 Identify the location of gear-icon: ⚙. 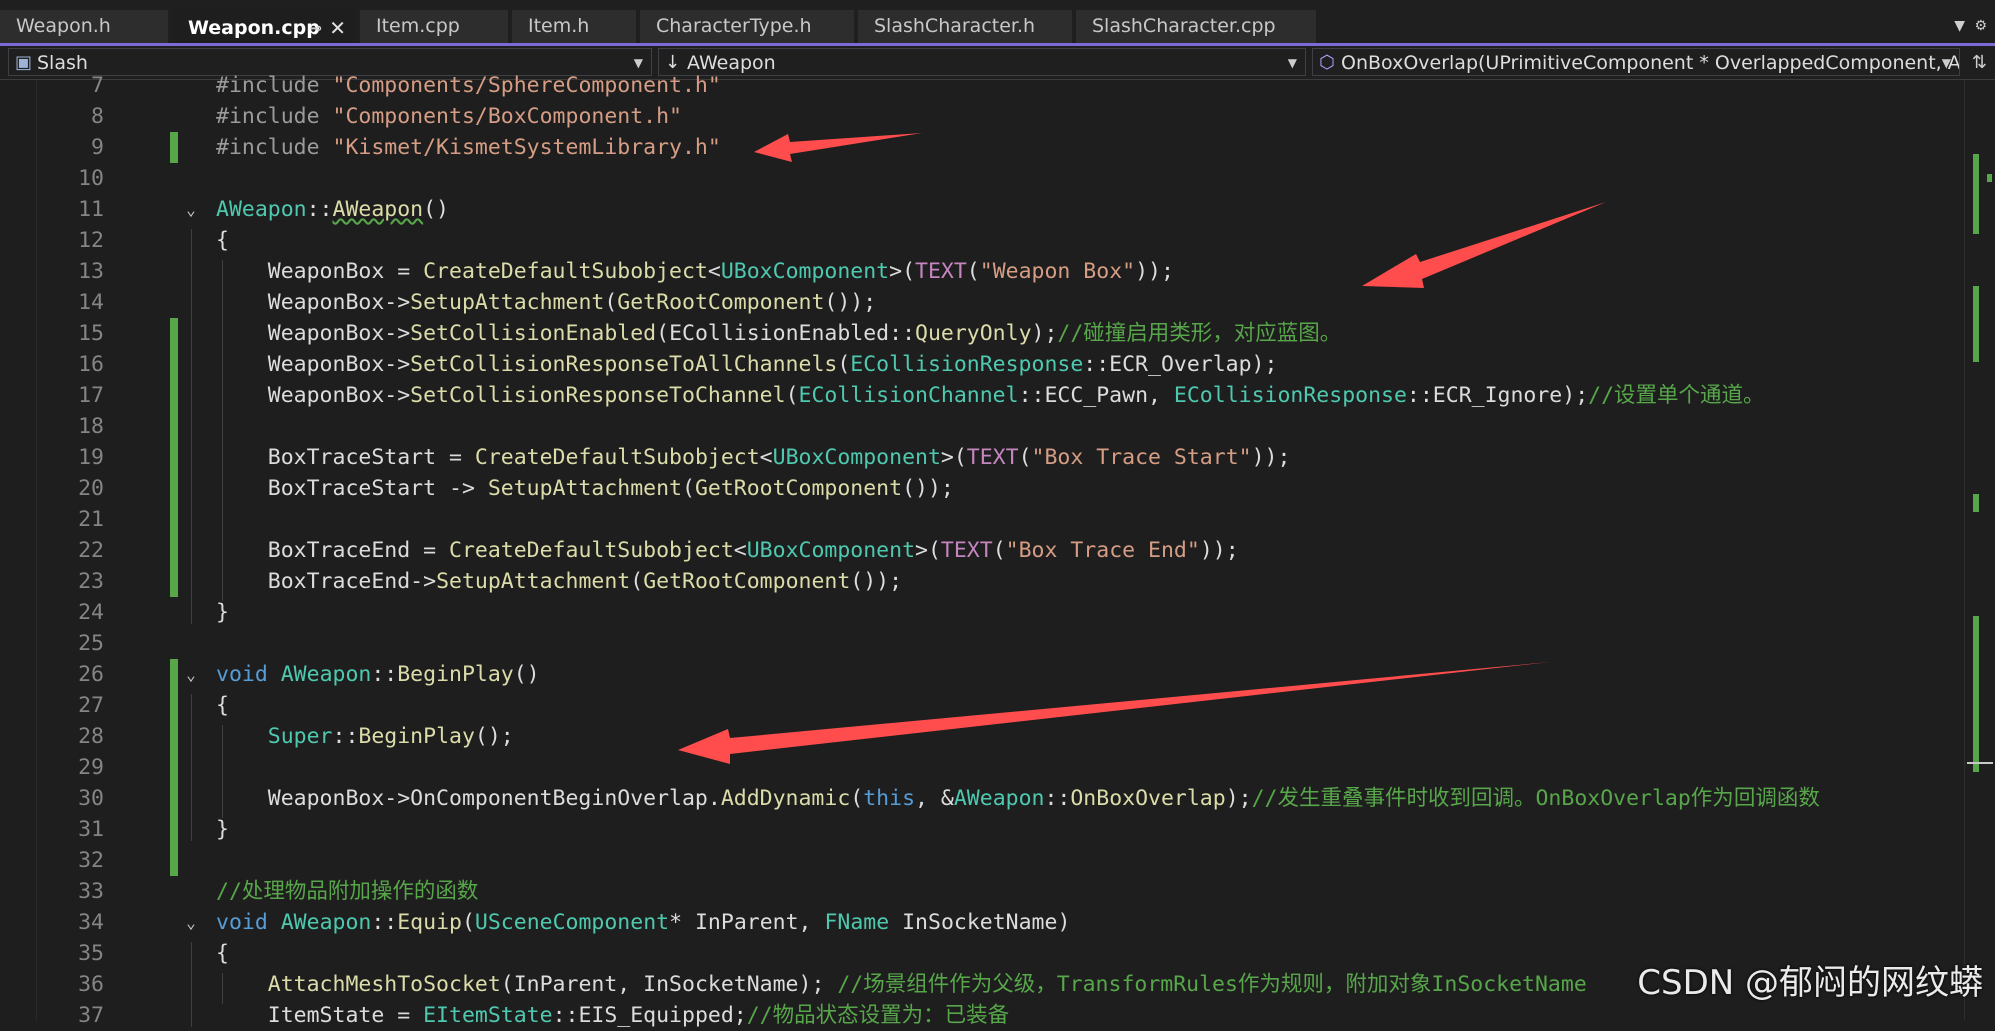
(1980, 26).